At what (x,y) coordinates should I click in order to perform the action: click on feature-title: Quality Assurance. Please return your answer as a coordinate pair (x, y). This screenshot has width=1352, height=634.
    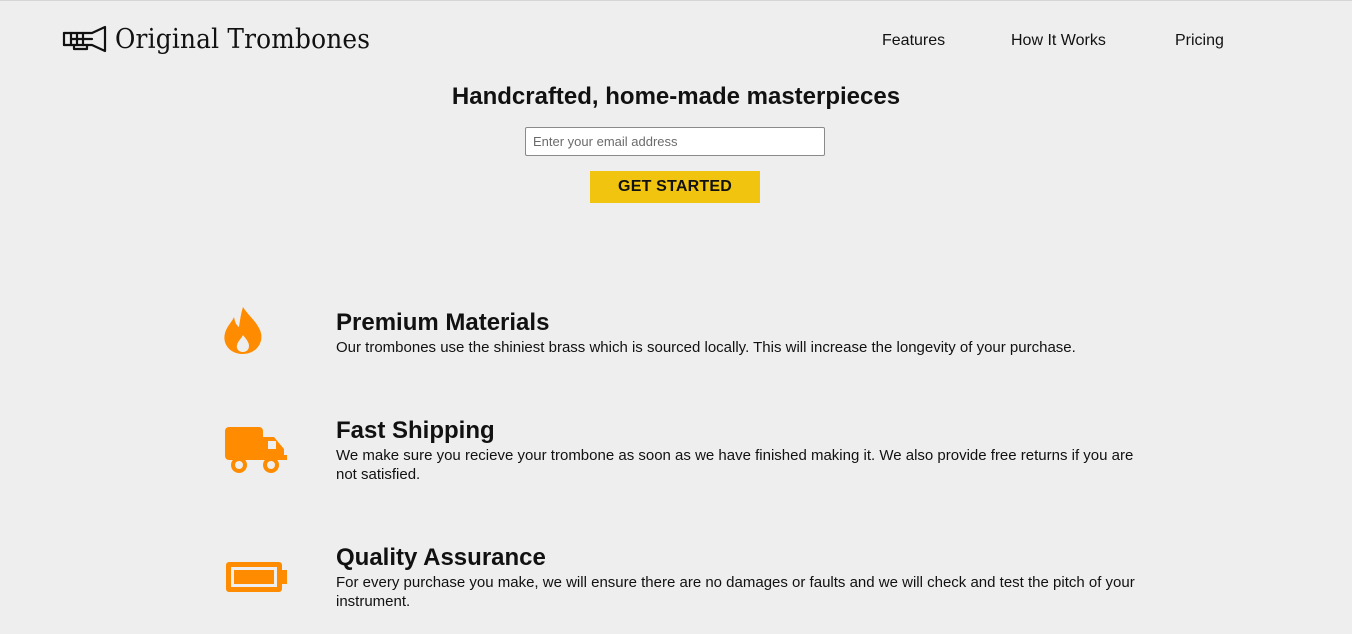
    Looking at the image, I should click on (441, 557).